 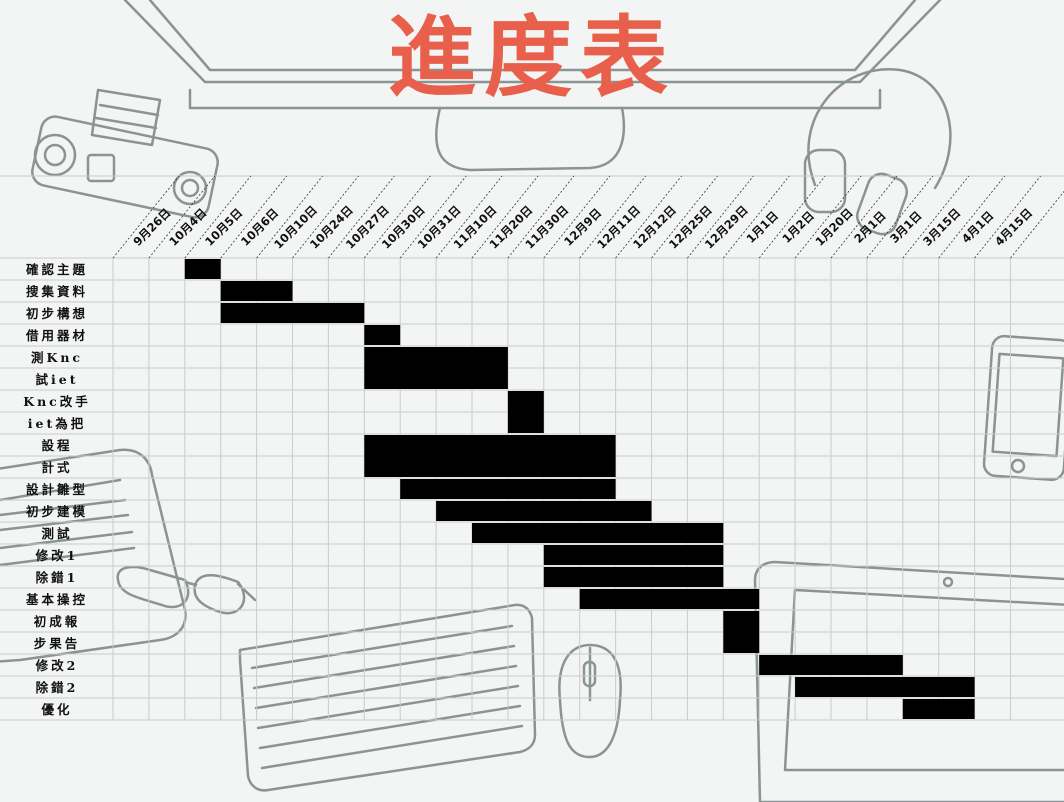 What do you see at coordinates (833, 227) in the screenshot?
I see `date-tick-label: 1月20日` at bounding box center [833, 227].